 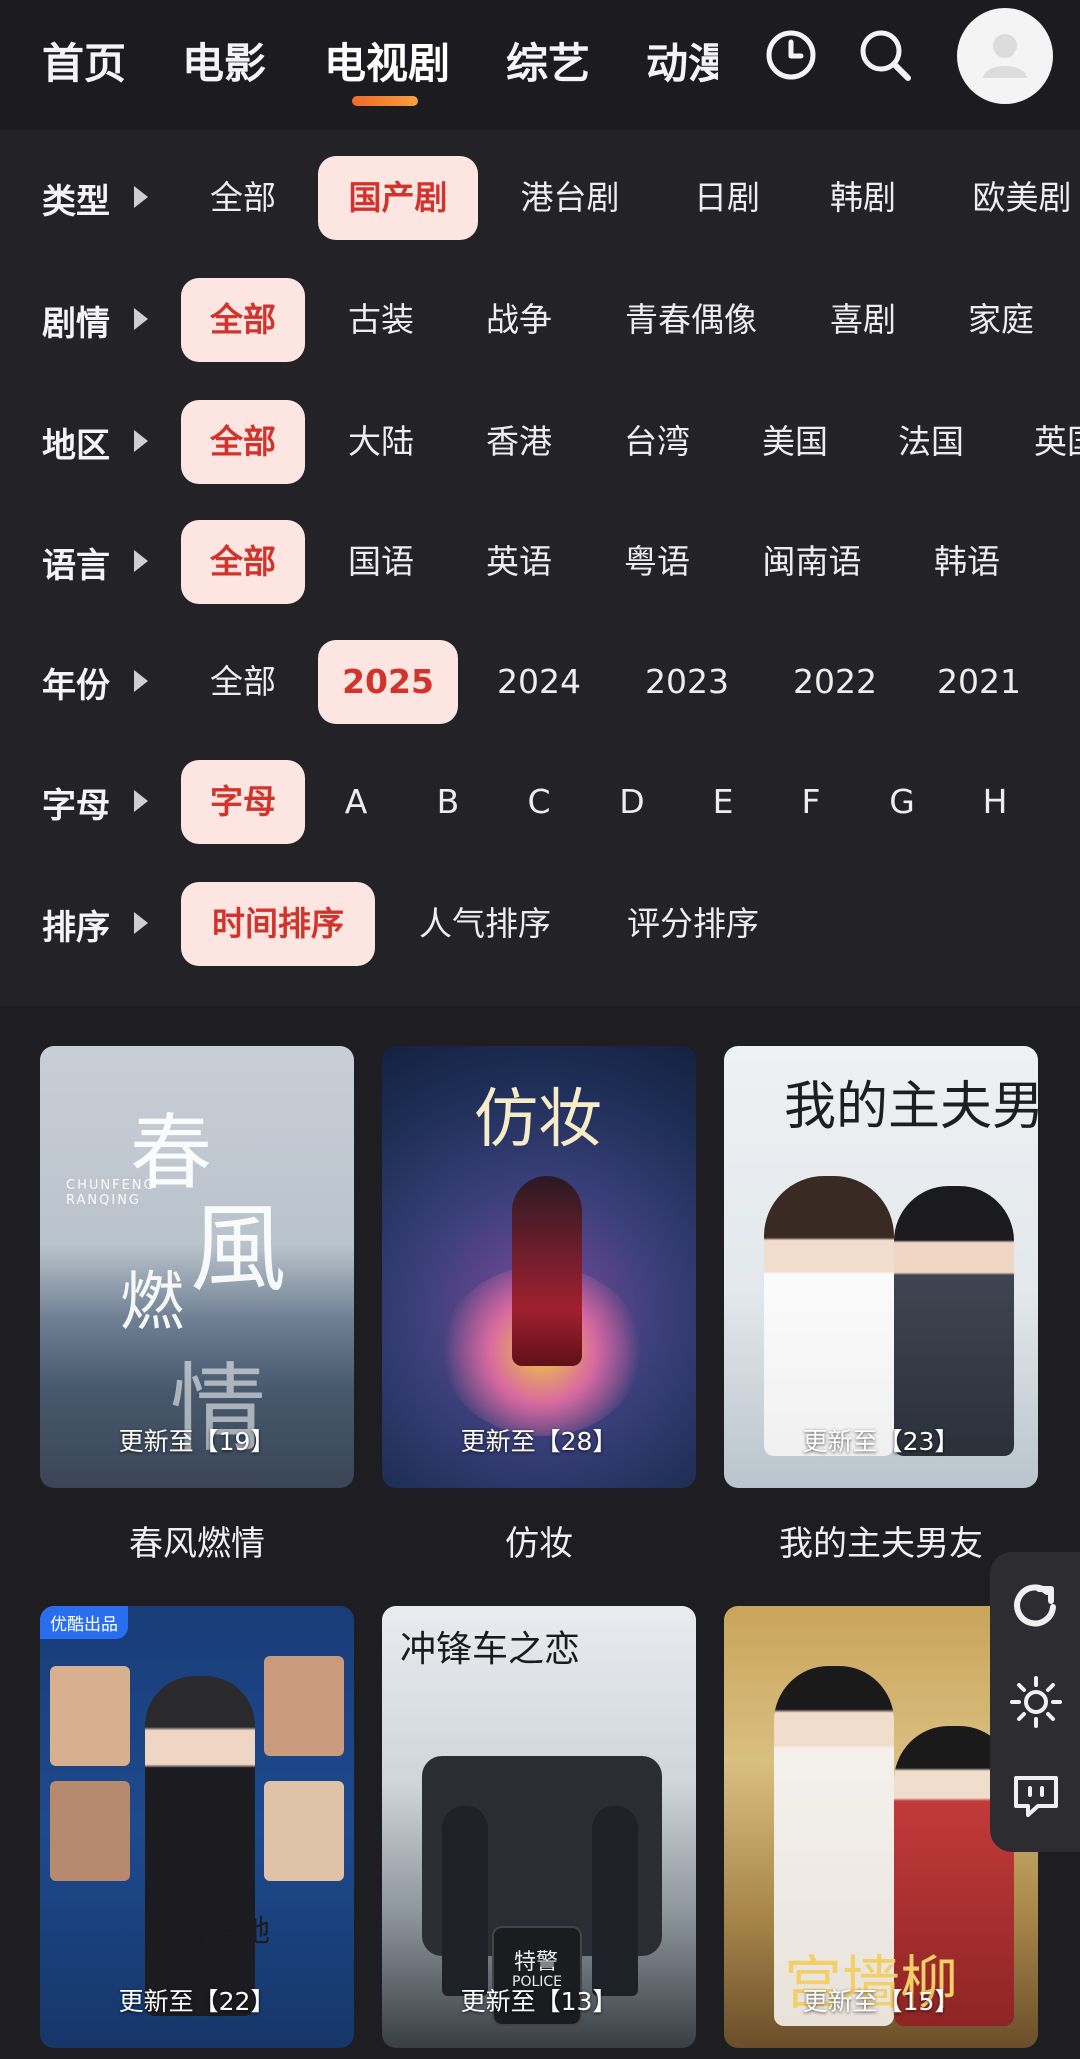 I want to click on filter-chip: 英语, so click(x=519, y=562).